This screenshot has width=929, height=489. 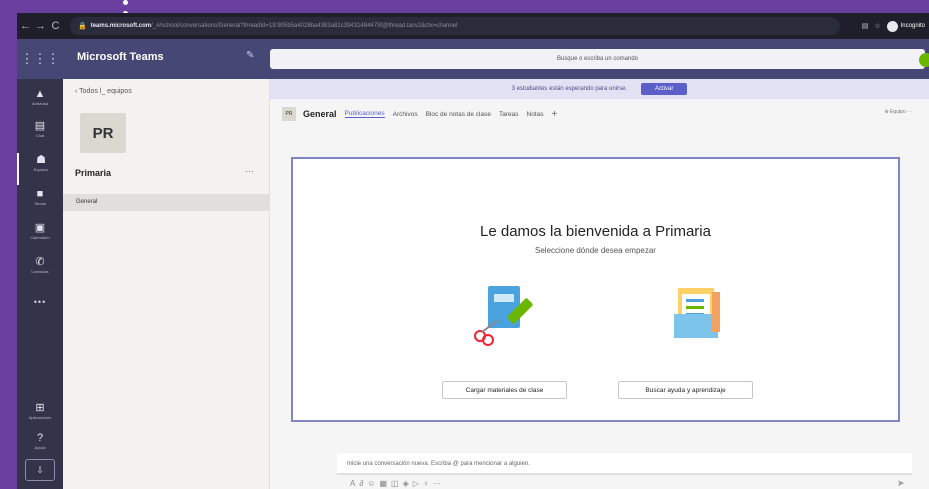 I want to click on more-apps-icon: •••, so click(x=40, y=302).